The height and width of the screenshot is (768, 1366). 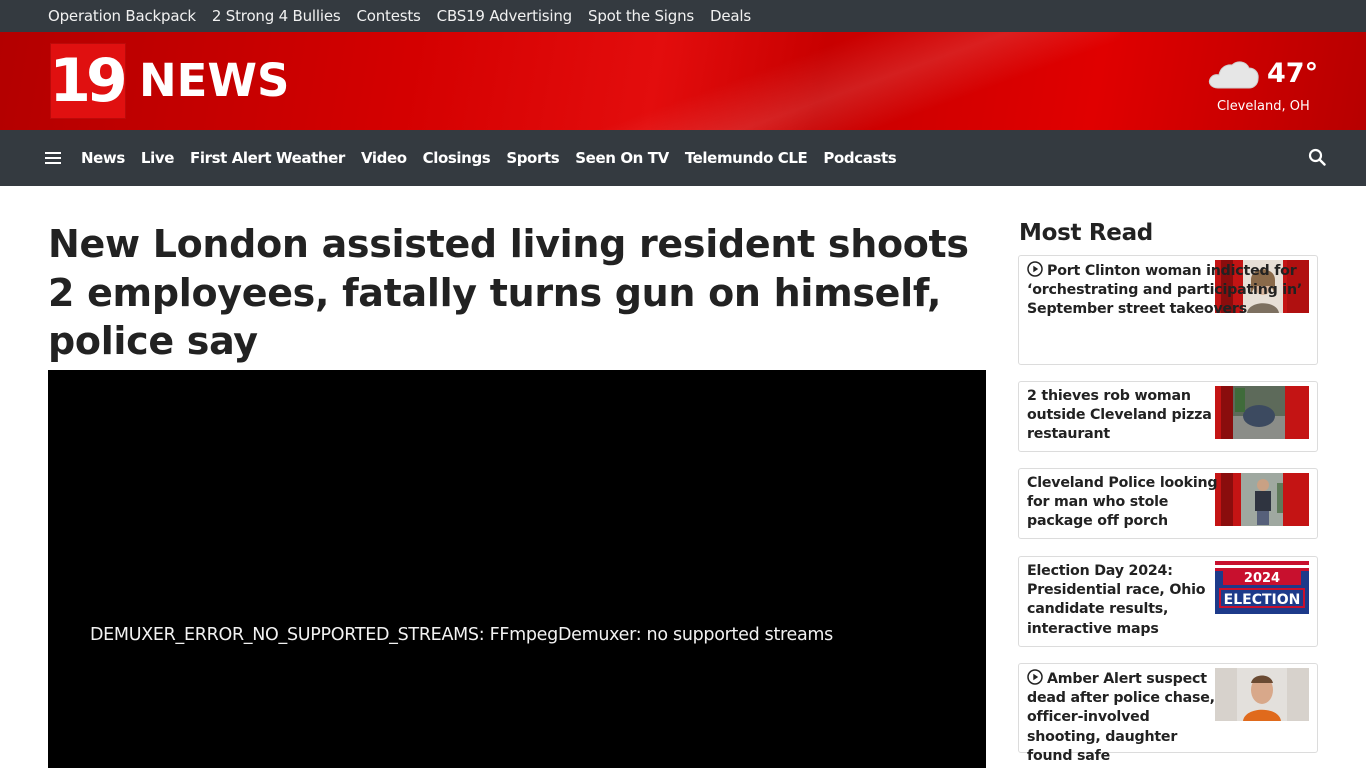 What do you see at coordinates (1262, 86) in the screenshot?
I see `weather-widget: 47° Cleveland, OH` at bounding box center [1262, 86].